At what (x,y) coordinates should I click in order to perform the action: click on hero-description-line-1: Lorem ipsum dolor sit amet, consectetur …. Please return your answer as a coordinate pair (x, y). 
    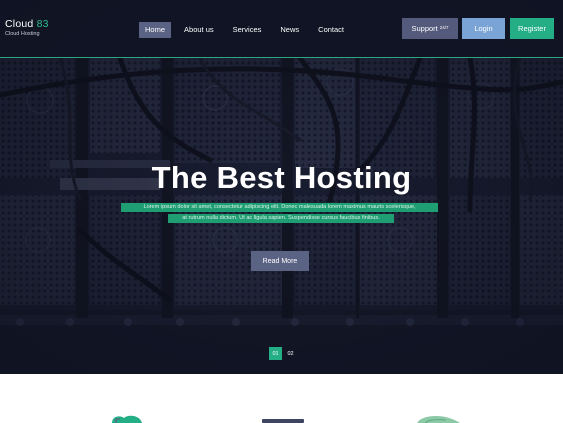
    Looking at the image, I should click on (279, 207).